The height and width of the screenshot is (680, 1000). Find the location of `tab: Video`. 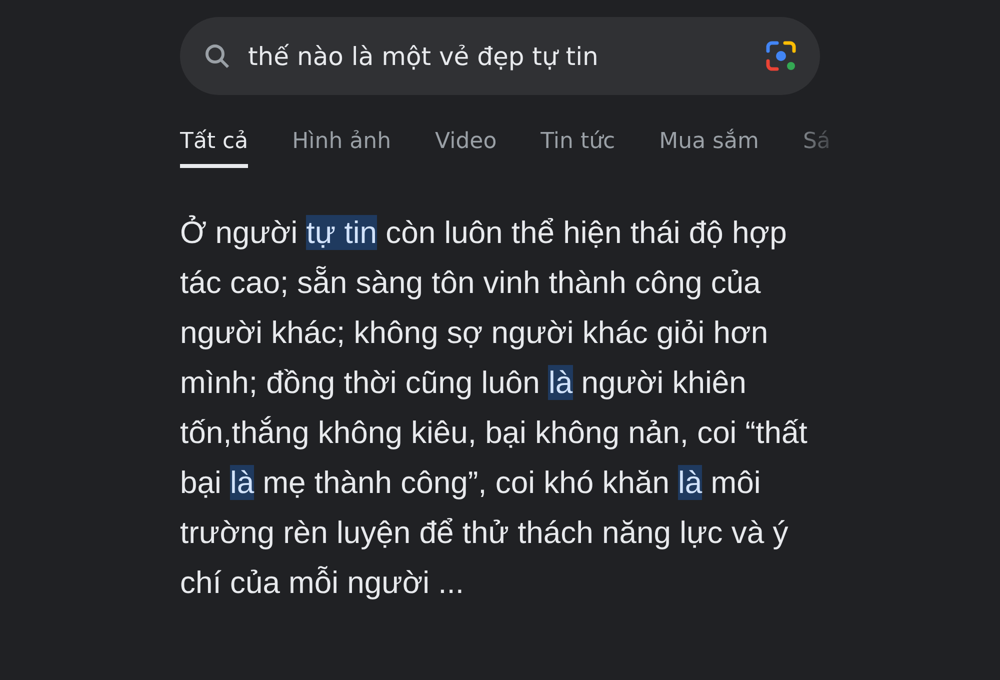

tab: Video is located at coordinates (466, 146).